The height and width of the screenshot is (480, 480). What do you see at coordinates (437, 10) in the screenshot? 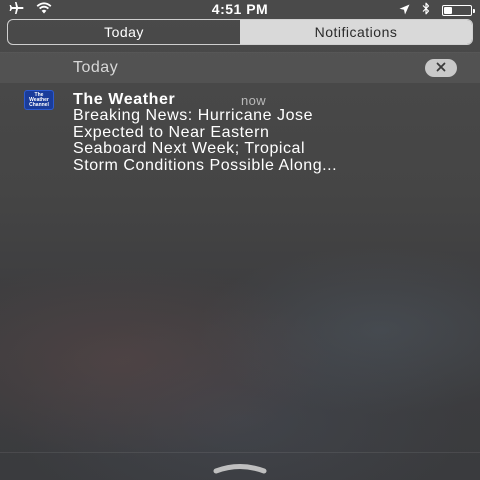
I see `status-right` at bounding box center [437, 10].